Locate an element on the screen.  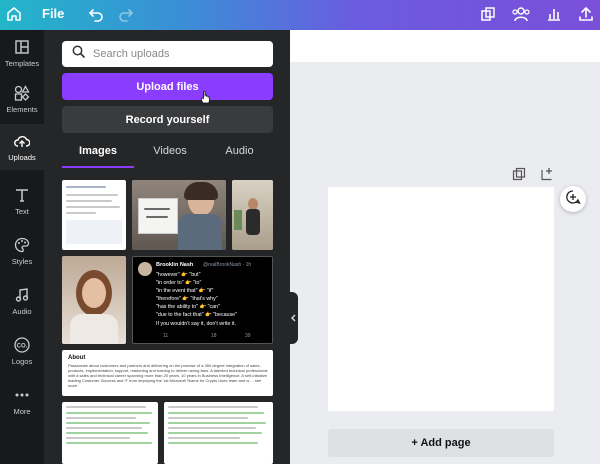
chevron-left-icon is located at coordinates (293, 318).